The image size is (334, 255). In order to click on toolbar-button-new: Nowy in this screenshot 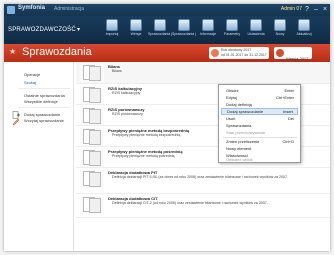, I will do `click(280, 30)`.